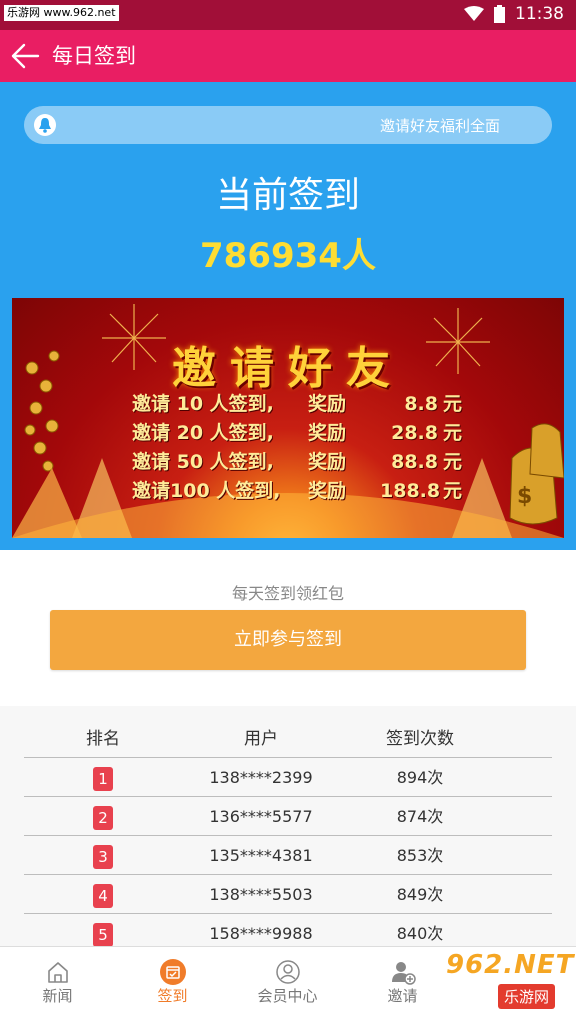 Image resolution: width=576 pixels, height=1024 pixels. What do you see at coordinates (103, 739) in the screenshot?
I see `header-rank: 排名` at bounding box center [103, 739].